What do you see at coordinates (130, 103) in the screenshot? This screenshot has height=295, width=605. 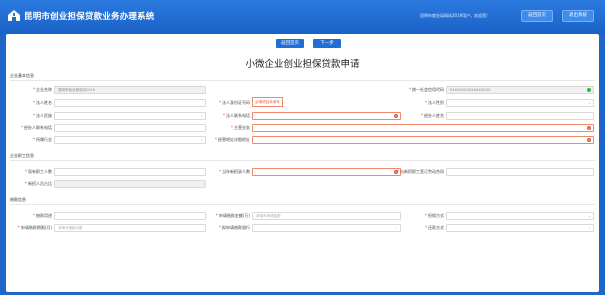 I see `legal-name-field` at bounding box center [130, 103].